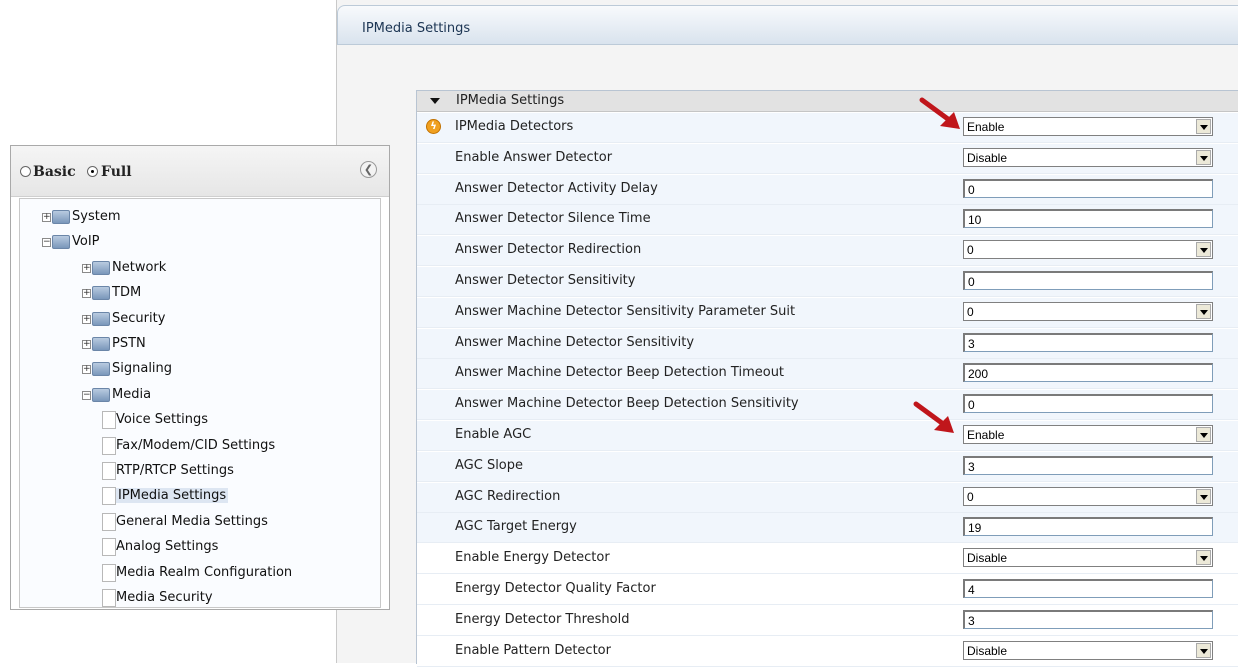  What do you see at coordinates (207, 371) in the screenshot?
I see `tree-item: + Signaling` at bounding box center [207, 371].